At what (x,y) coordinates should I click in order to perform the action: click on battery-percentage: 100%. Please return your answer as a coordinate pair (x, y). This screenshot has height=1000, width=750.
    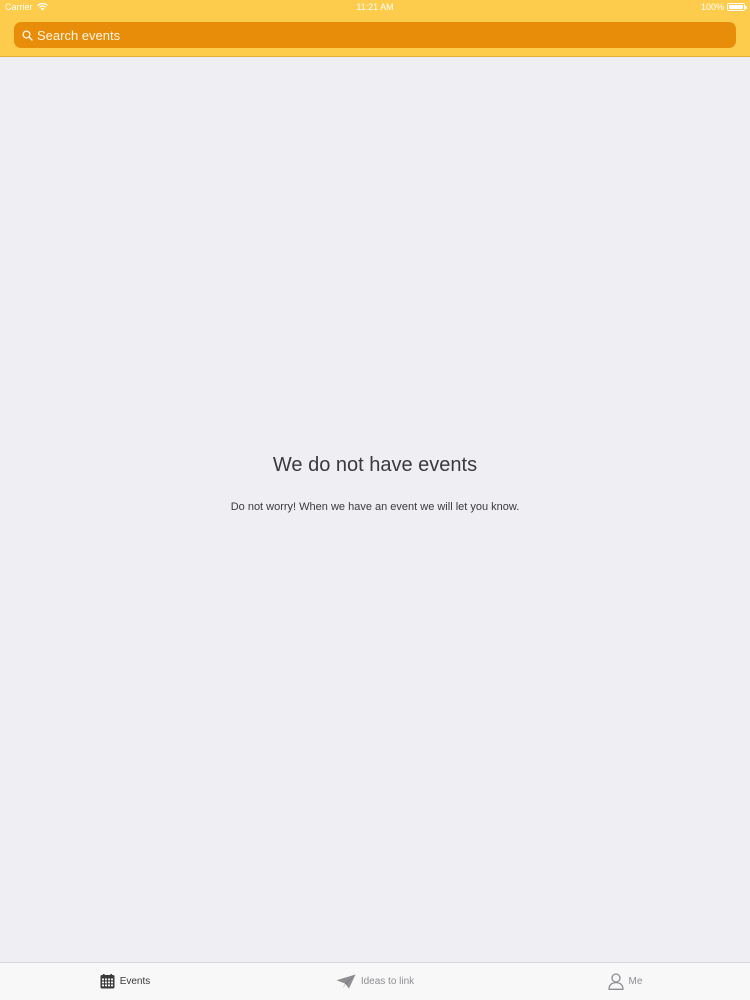
    Looking at the image, I should click on (712, 7).